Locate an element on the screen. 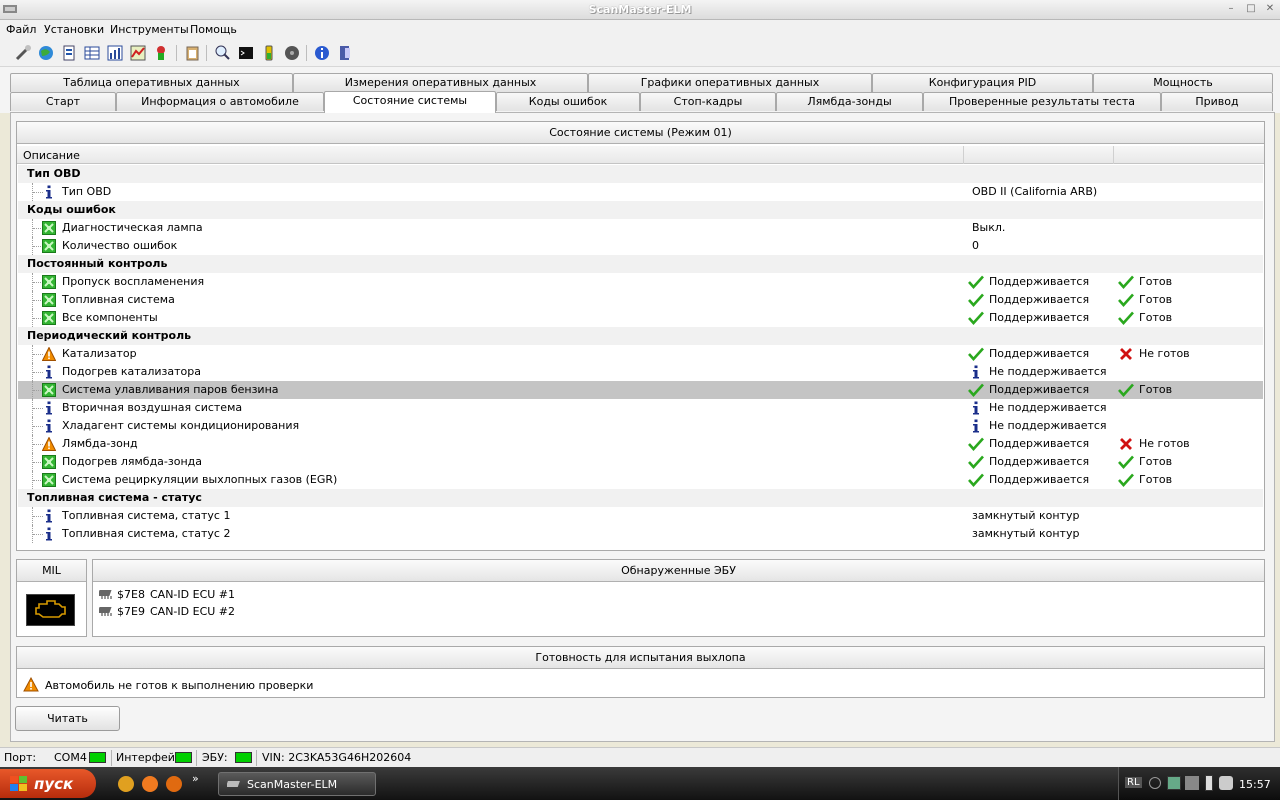 The height and width of the screenshot is (800, 1280). tab-trouble-codes: Коды ошибок is located at coordinates (568, 101).